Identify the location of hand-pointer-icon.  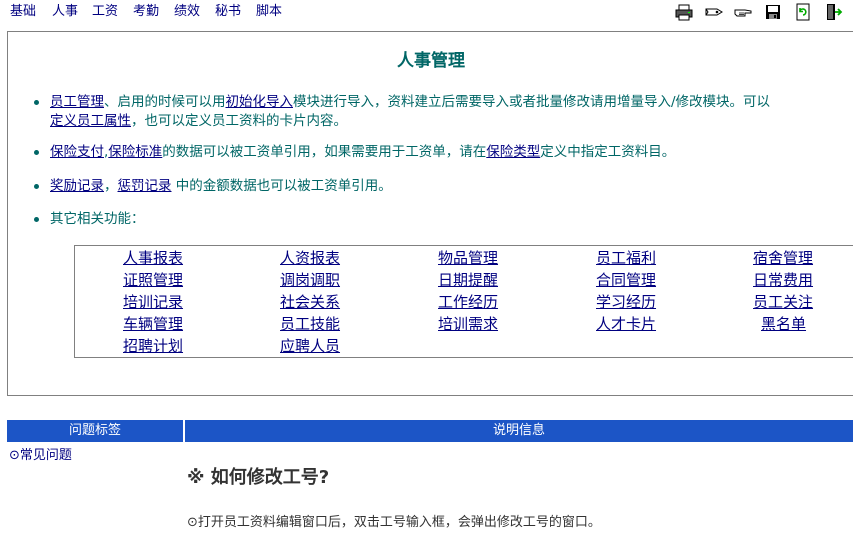
(743, 12).